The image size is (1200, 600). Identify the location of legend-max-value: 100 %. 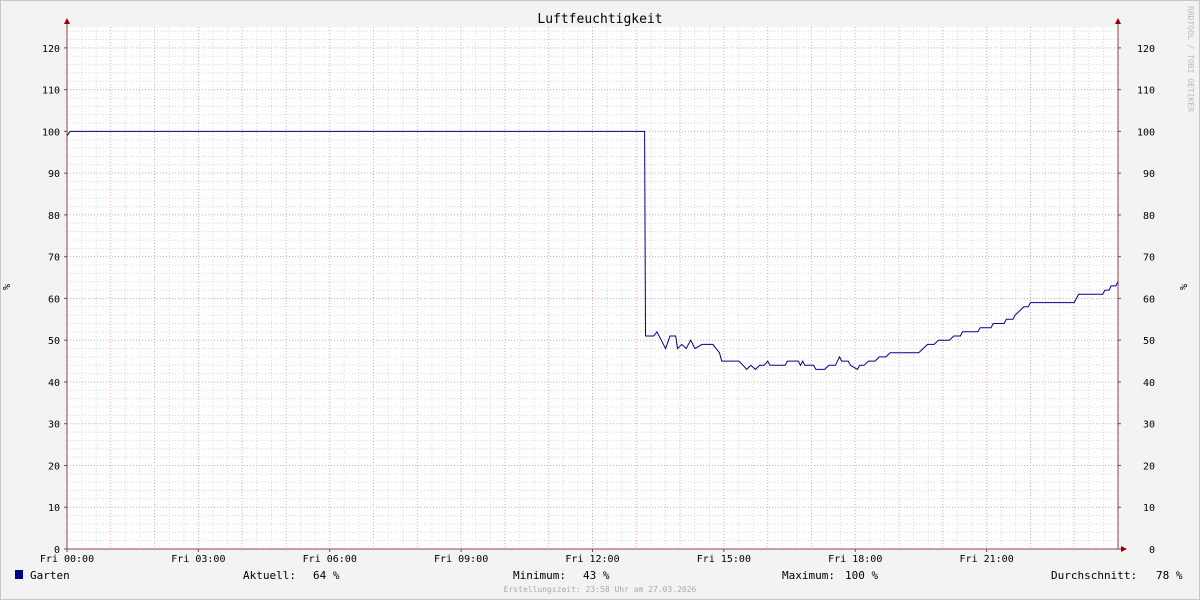
(861, 575).